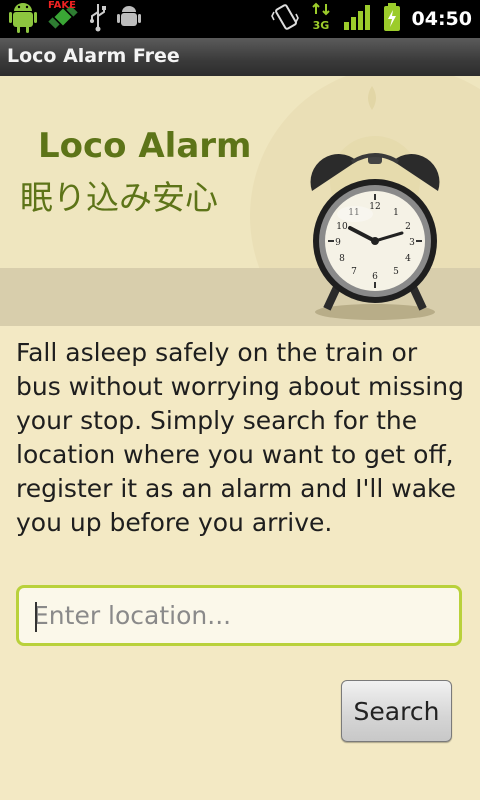 The image size is (480, 800). I want to click on app-title: Loco Alarm Free, so click(93, 56).